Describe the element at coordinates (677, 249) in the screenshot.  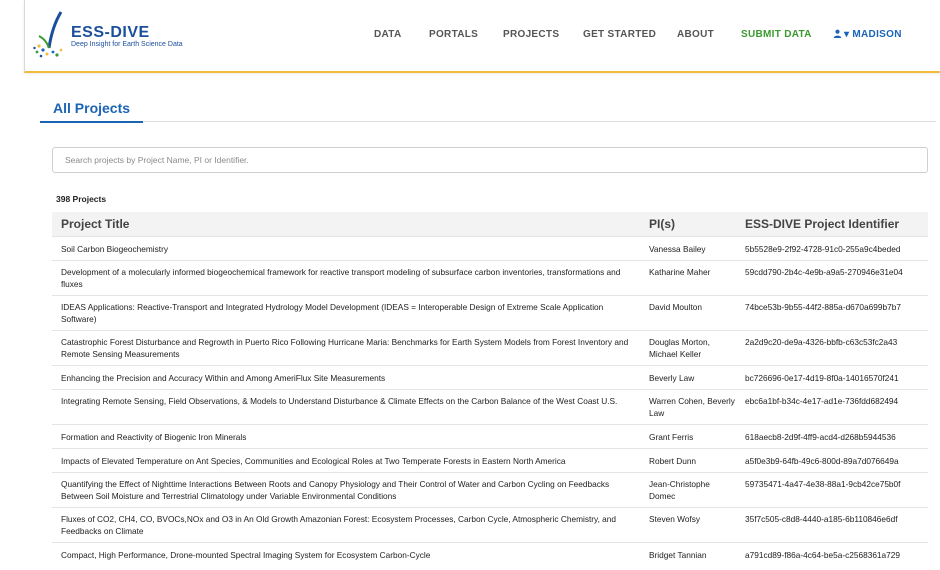
I see `row-pi: Vanessa Bailey` at that location.